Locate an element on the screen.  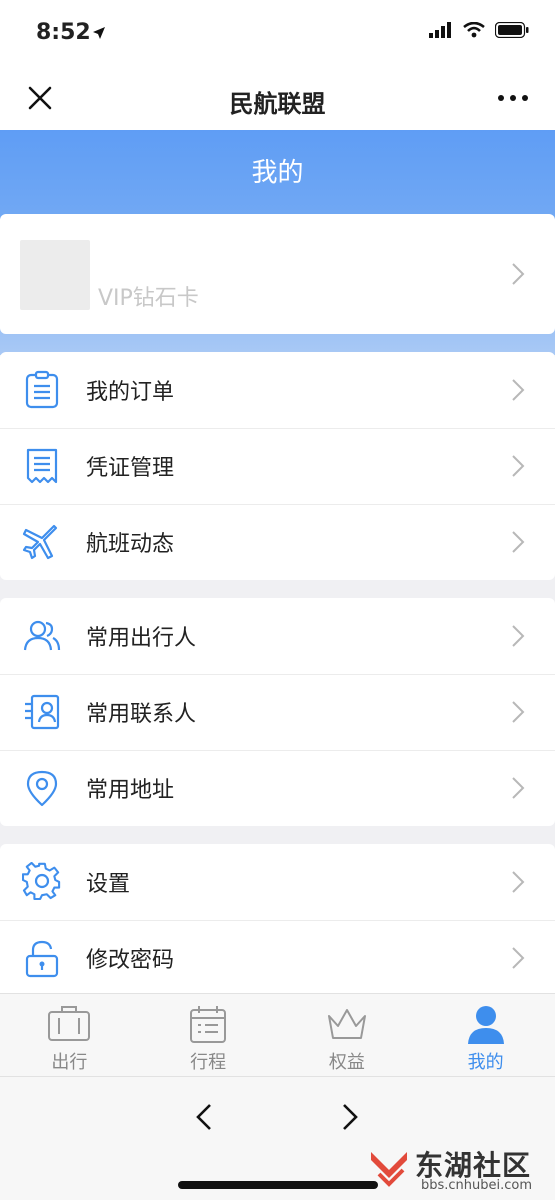
menu-item-label: 设置 is located at coordinates (108, 884).